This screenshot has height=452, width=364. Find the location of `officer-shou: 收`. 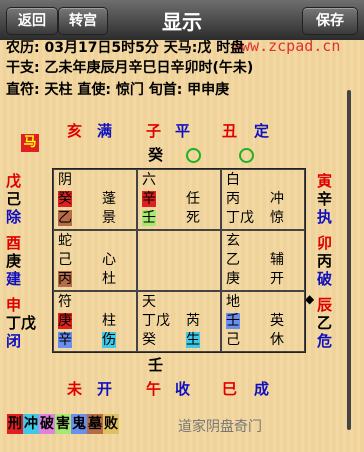

officer-shou: 收 is located at coordinates (183, 389).